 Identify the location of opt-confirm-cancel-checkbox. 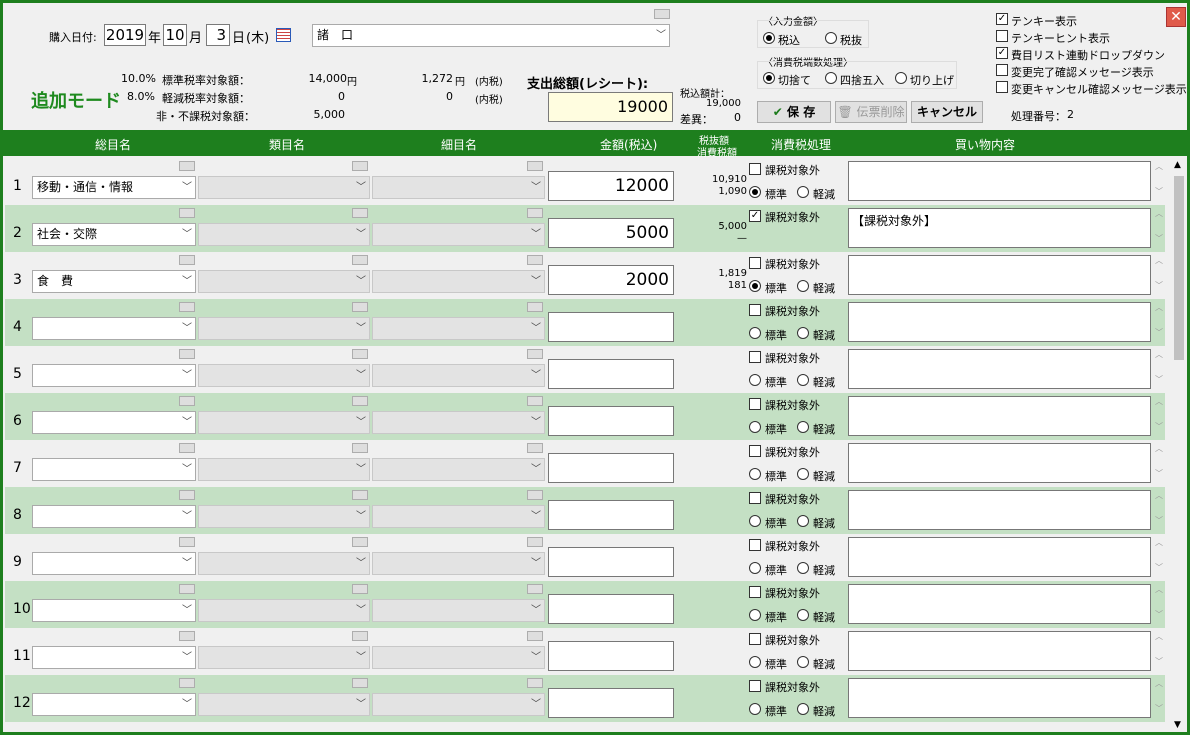
(1002, 87).